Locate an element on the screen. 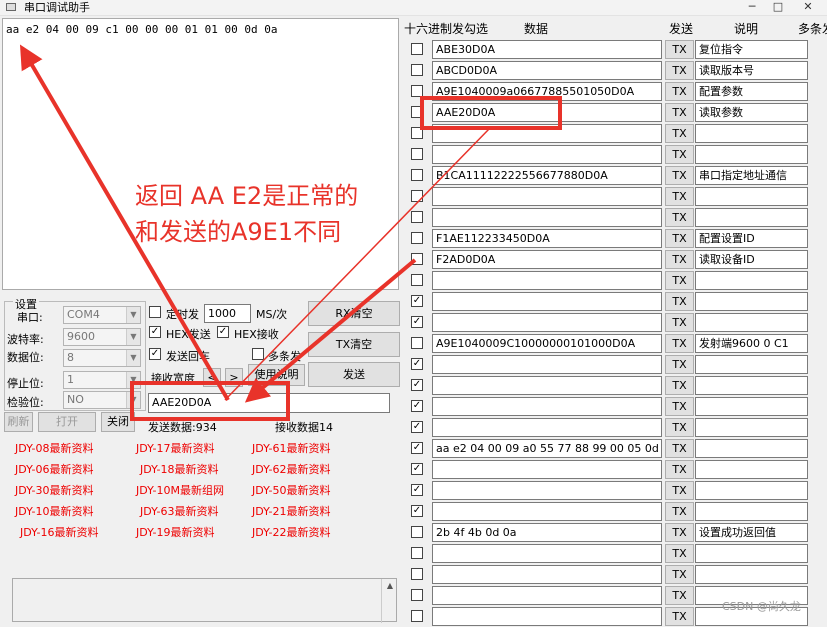 This screenshot has width=827, height=627. row-desc-input: 串口指定地址通信 is located at coordinates (751, 175).